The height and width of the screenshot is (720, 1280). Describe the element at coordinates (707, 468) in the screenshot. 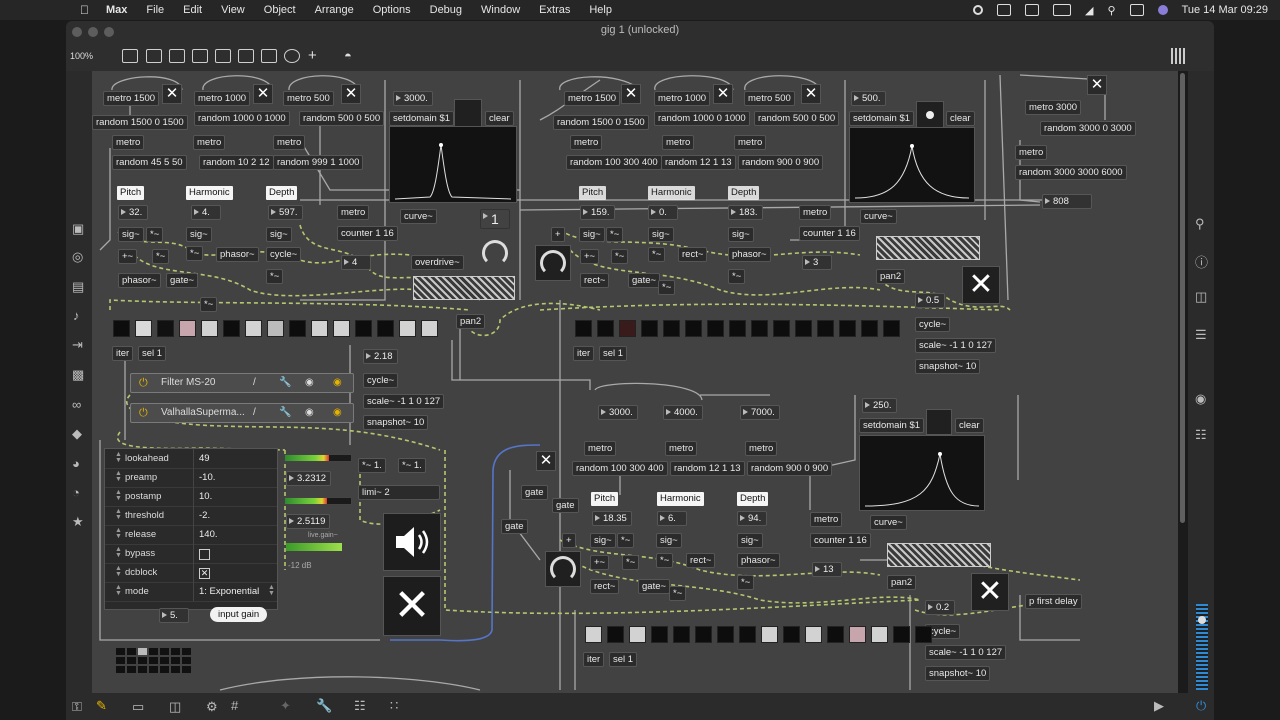

I see `random-harmonic-d: random 12 1 13` at that location.